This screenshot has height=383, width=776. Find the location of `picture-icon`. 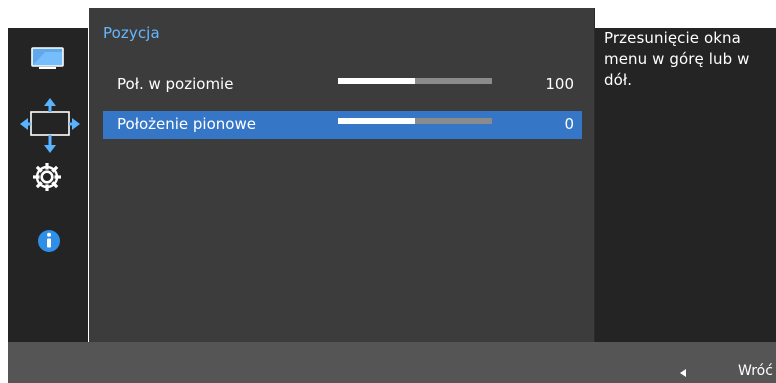

picture-icon is located at coordinates (47, 59).